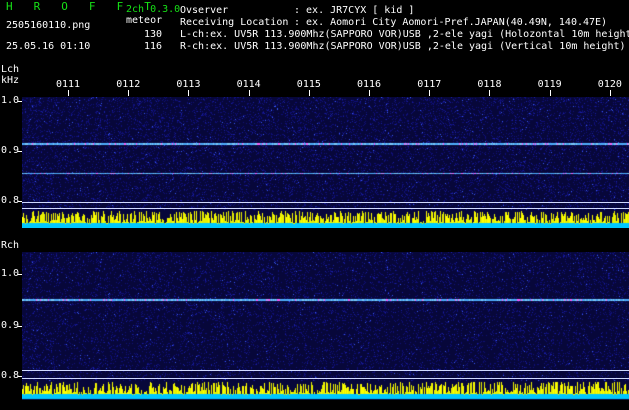 The image size is (629, 410). I want to click on lch-divider-bottom, so click(325, 208).